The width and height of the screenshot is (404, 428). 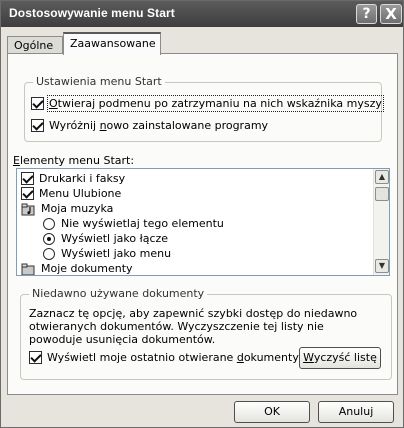 I want to click on link-radio, so click(x=49, y=238).